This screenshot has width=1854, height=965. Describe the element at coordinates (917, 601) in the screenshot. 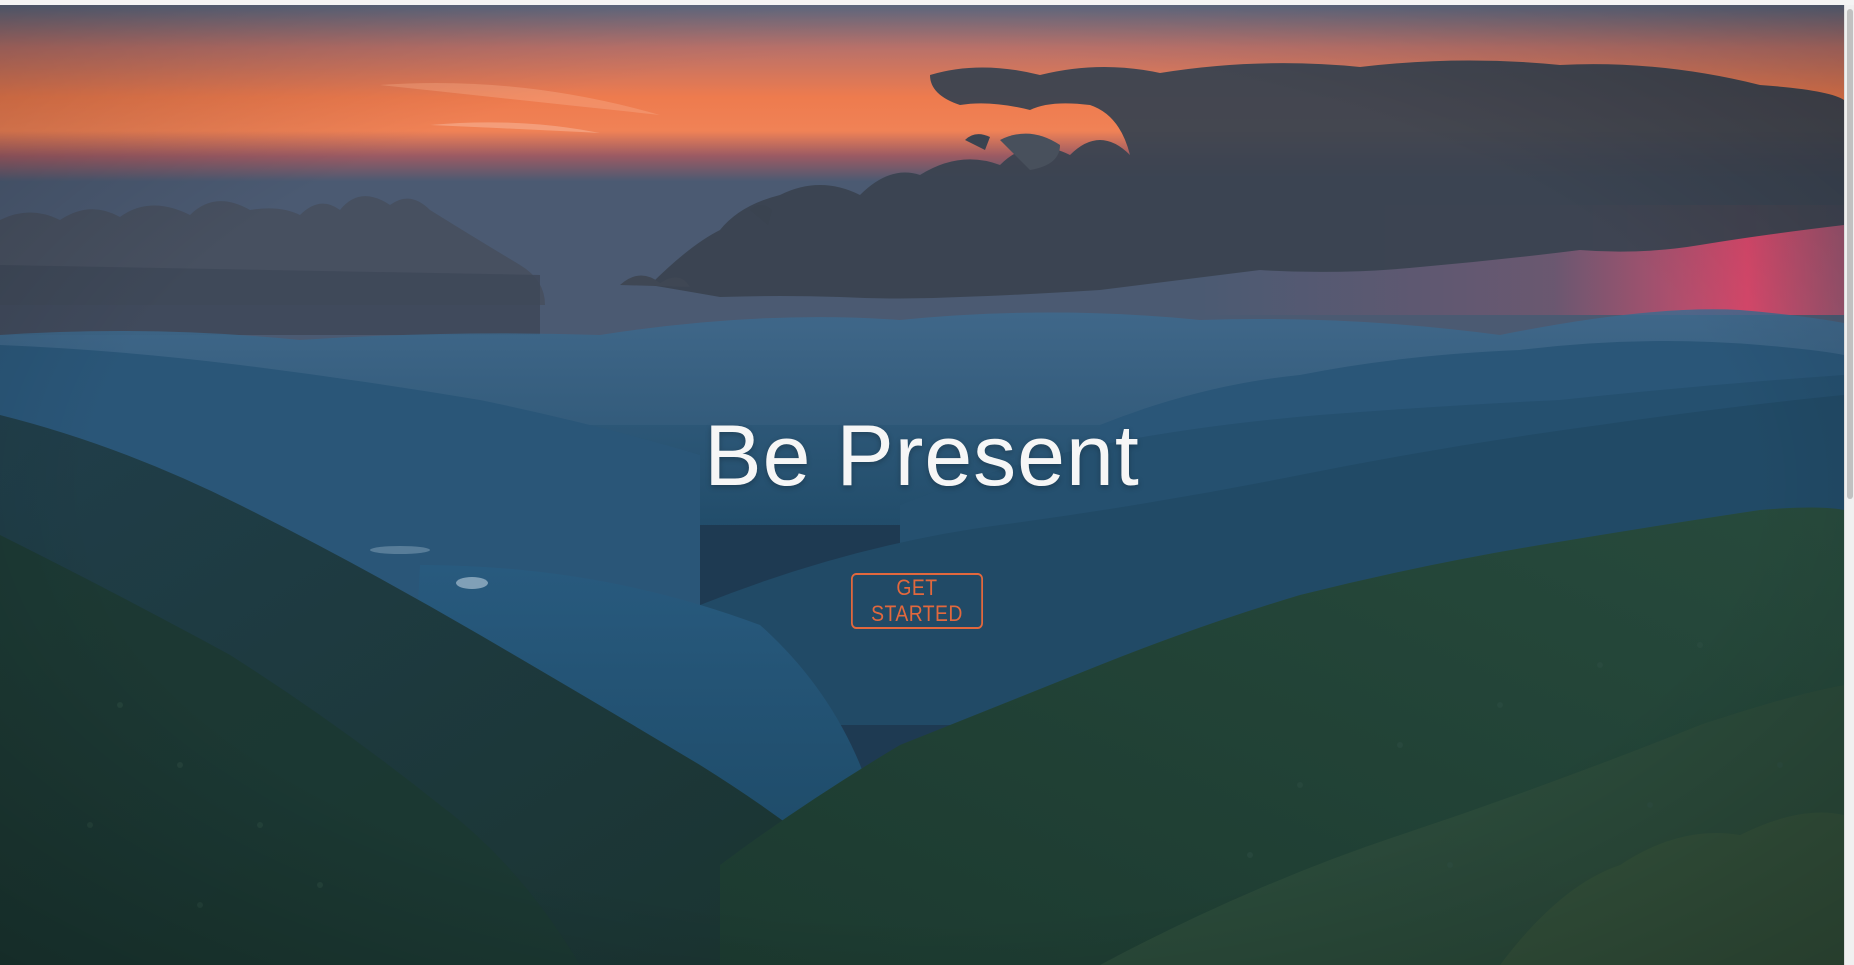

I see `get-started-button: GET STARTED` at that location.